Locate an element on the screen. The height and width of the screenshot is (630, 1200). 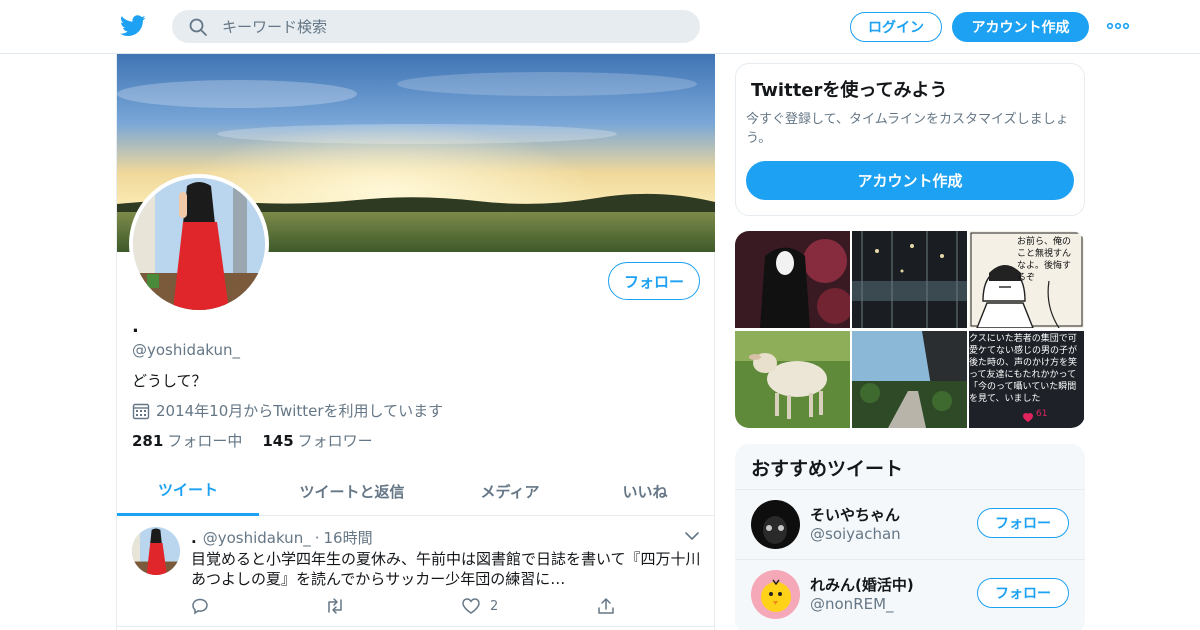
followers-count: 145 is located at coordinates (278, 441).